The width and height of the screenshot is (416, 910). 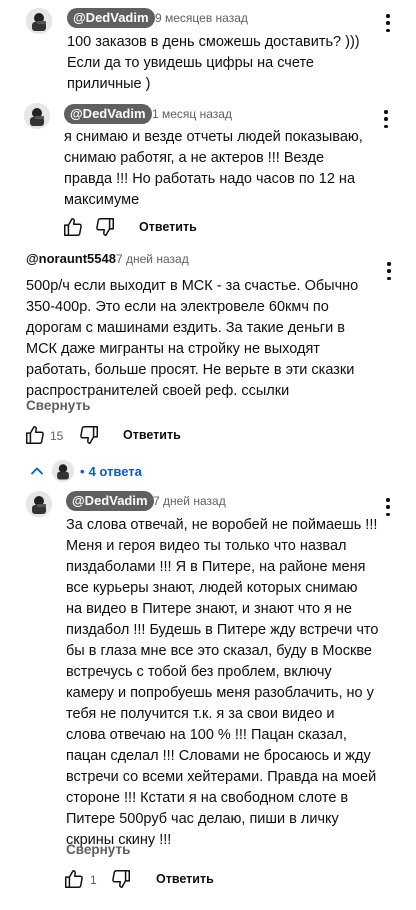 What do you see at coordinates (115, 471) in the screenshot?
I see `replies-count: 4 ответа` at bounding box center [115, 471].